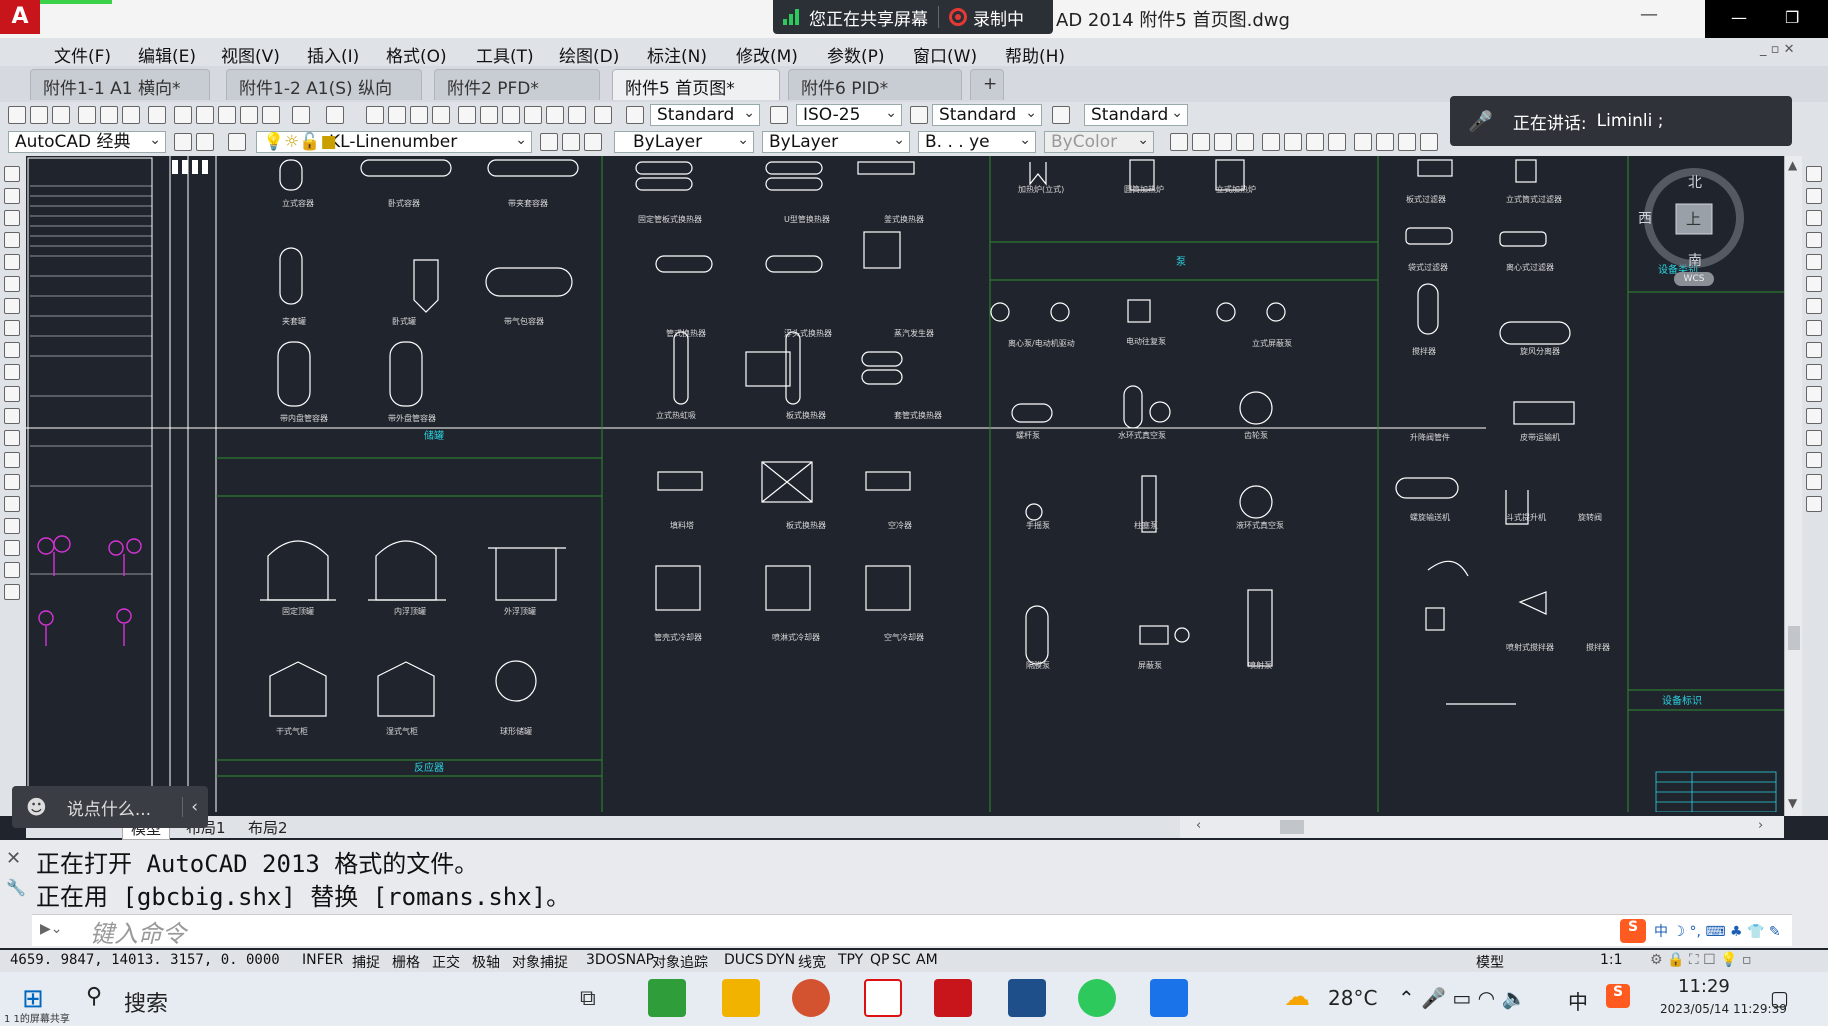 The width and height of the screenshot is (1828, 1026). I want to click on clock-date: 2023/05/14 11:29:39, so click(1723, 1009).